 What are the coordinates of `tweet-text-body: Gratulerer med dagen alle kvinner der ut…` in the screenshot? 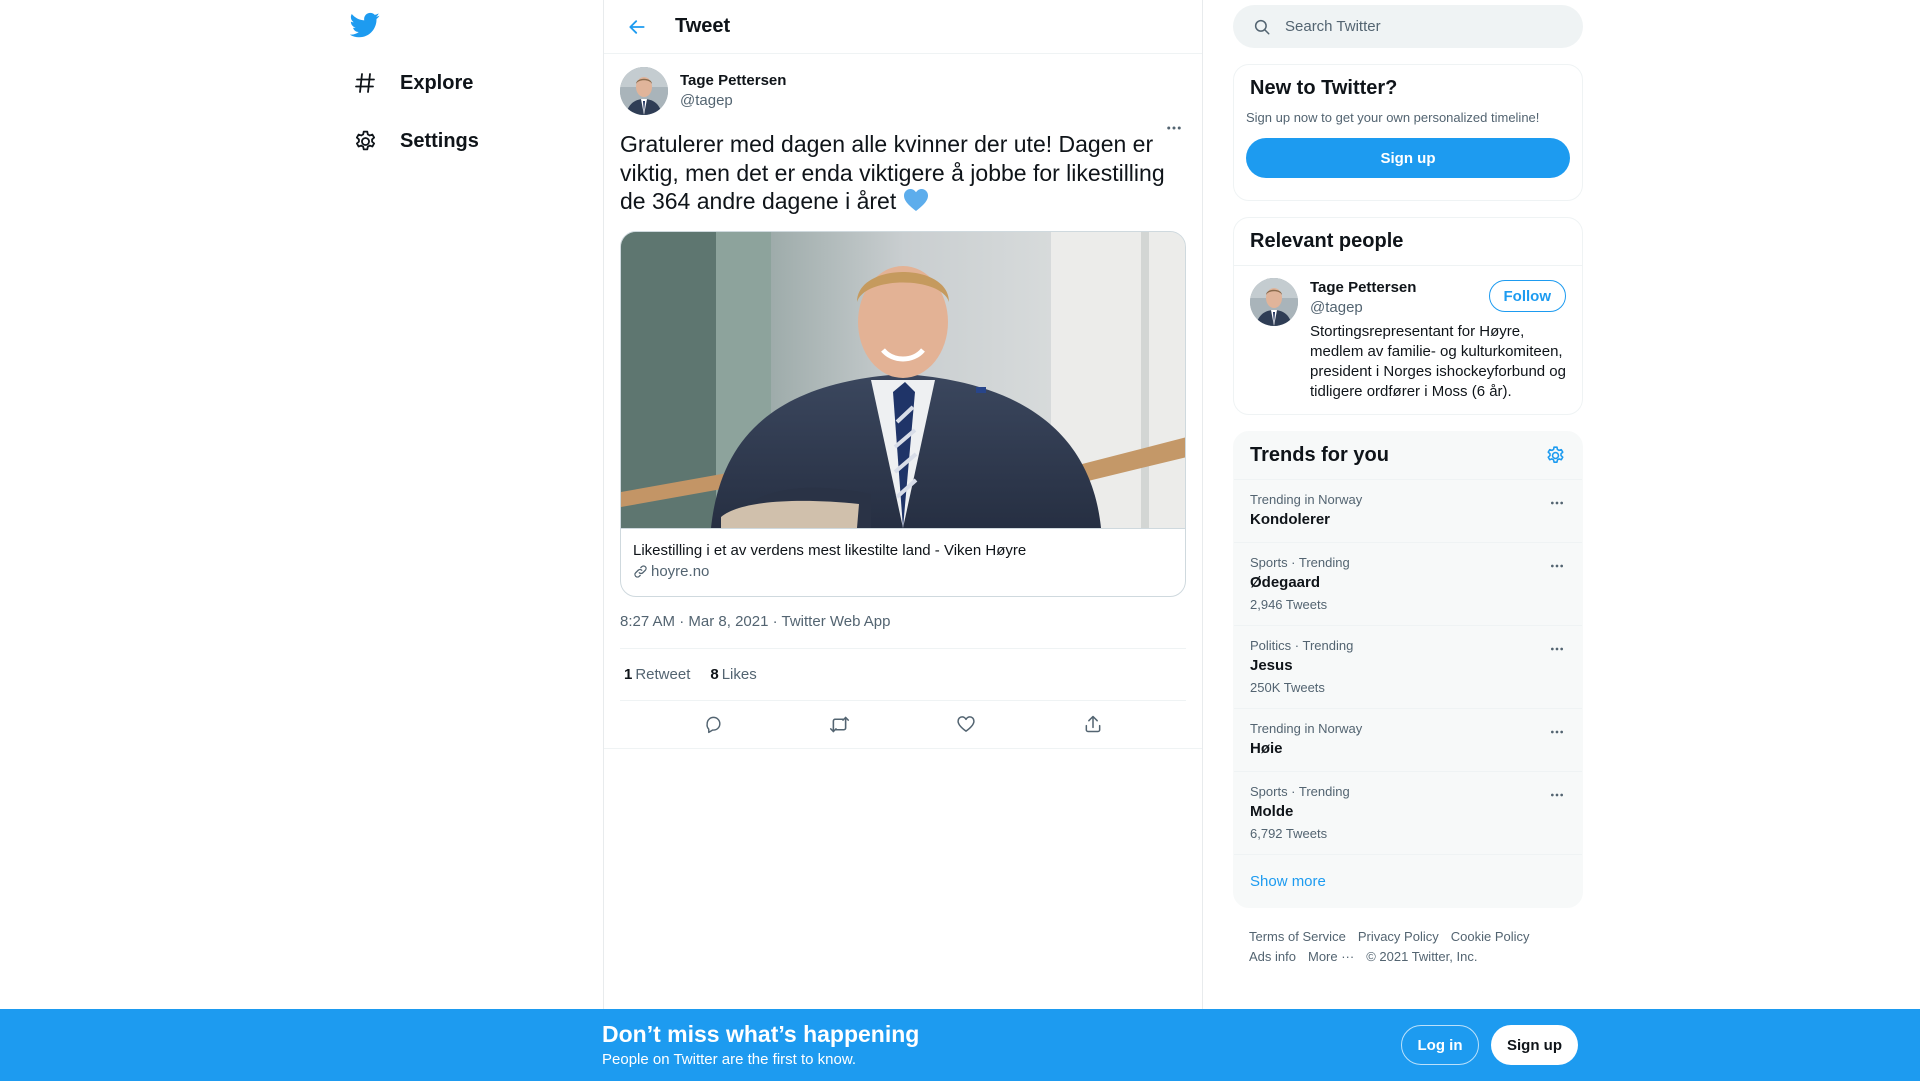 It's located at (892, 172).